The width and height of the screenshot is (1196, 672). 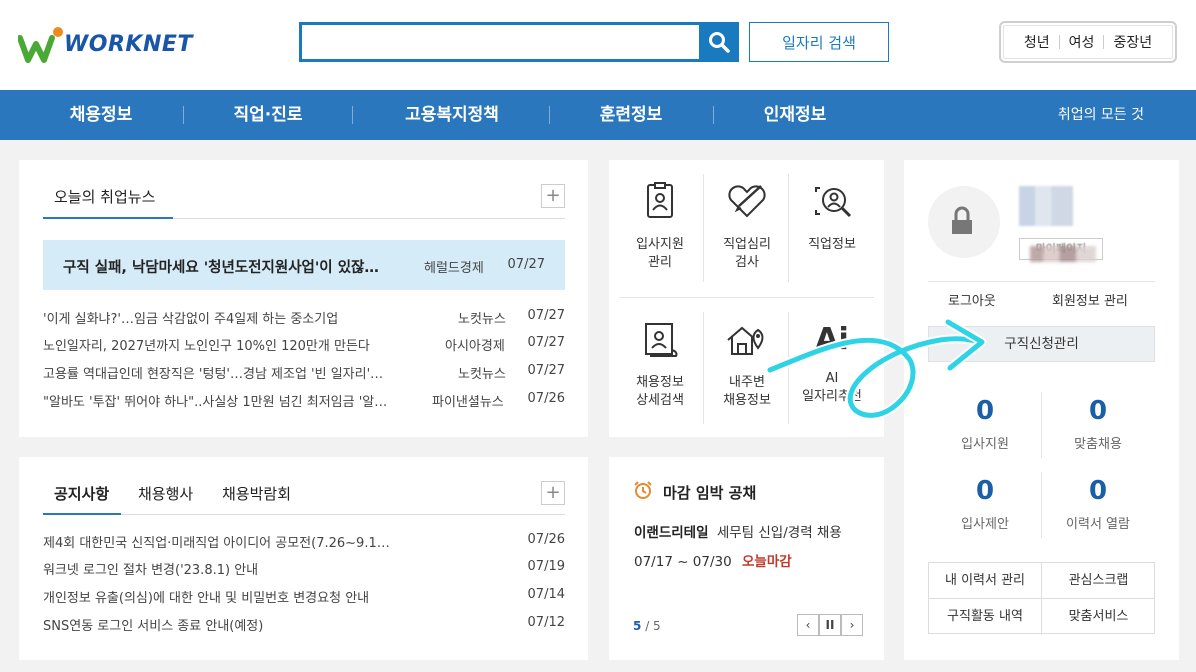 What do you see at coordinates (808, 625) in the screenshot?
I see `prev-button: ‹` at bounding box center [808, 625].